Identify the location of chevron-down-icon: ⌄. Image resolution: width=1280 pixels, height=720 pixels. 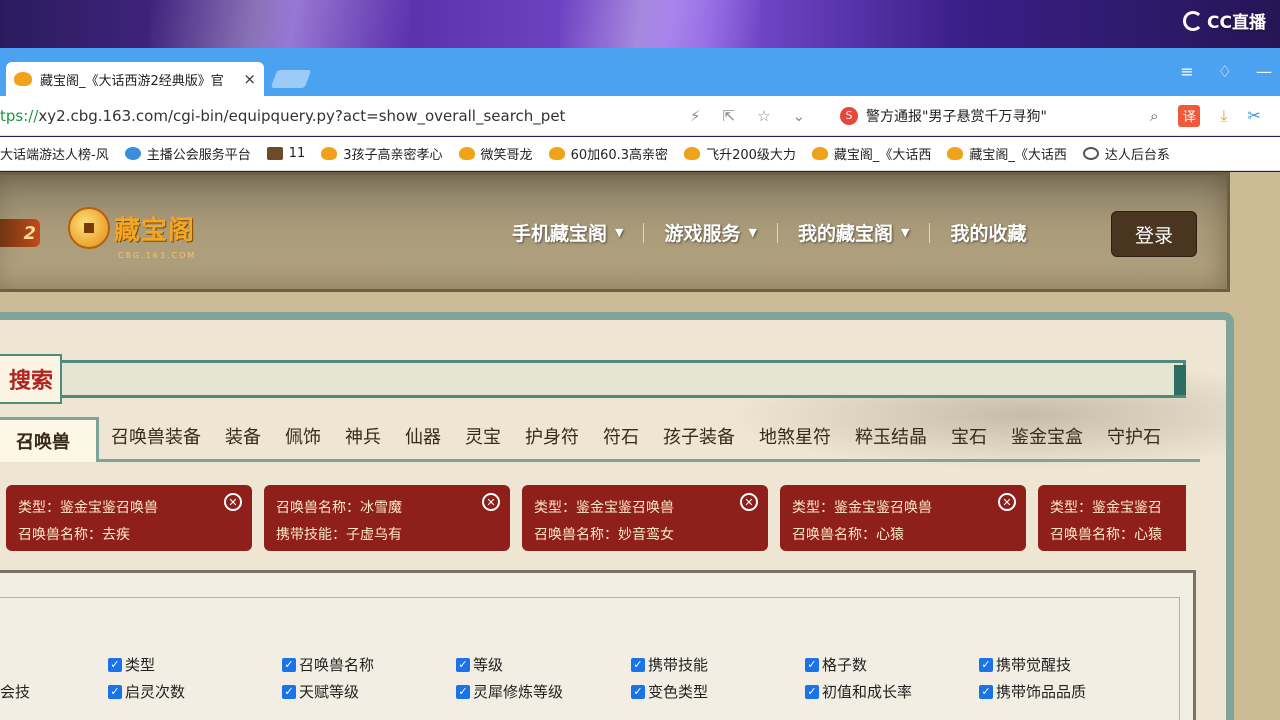
(799, 116).